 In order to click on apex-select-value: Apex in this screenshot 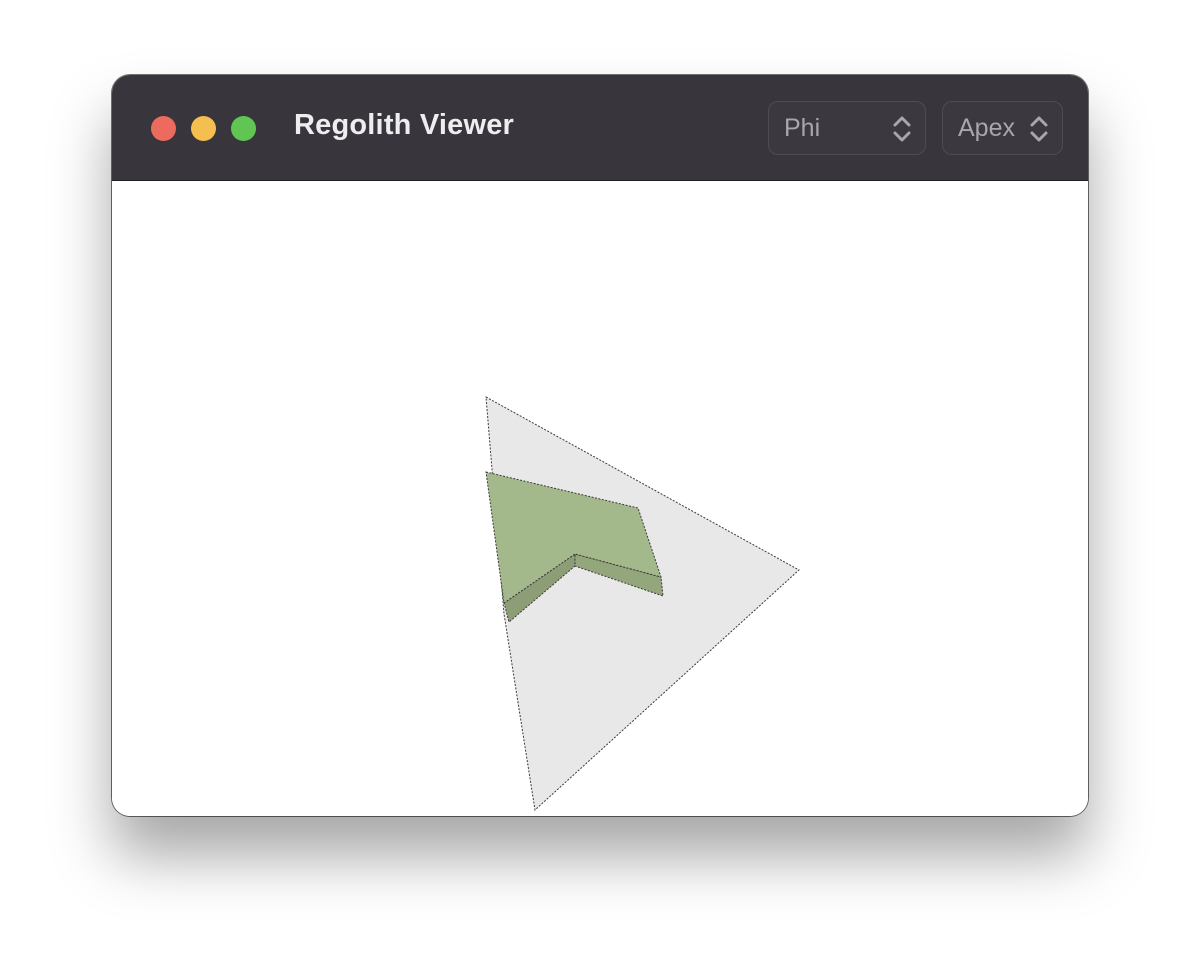, I will do `click(986, 128)`.